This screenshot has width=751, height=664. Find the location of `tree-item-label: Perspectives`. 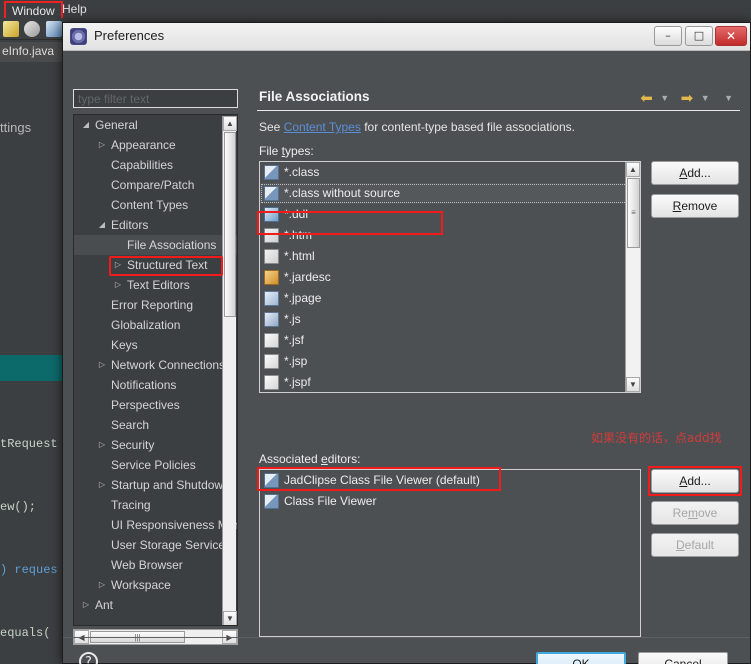

tree-item-label: Perspectives is located at coordinates (145, 405).